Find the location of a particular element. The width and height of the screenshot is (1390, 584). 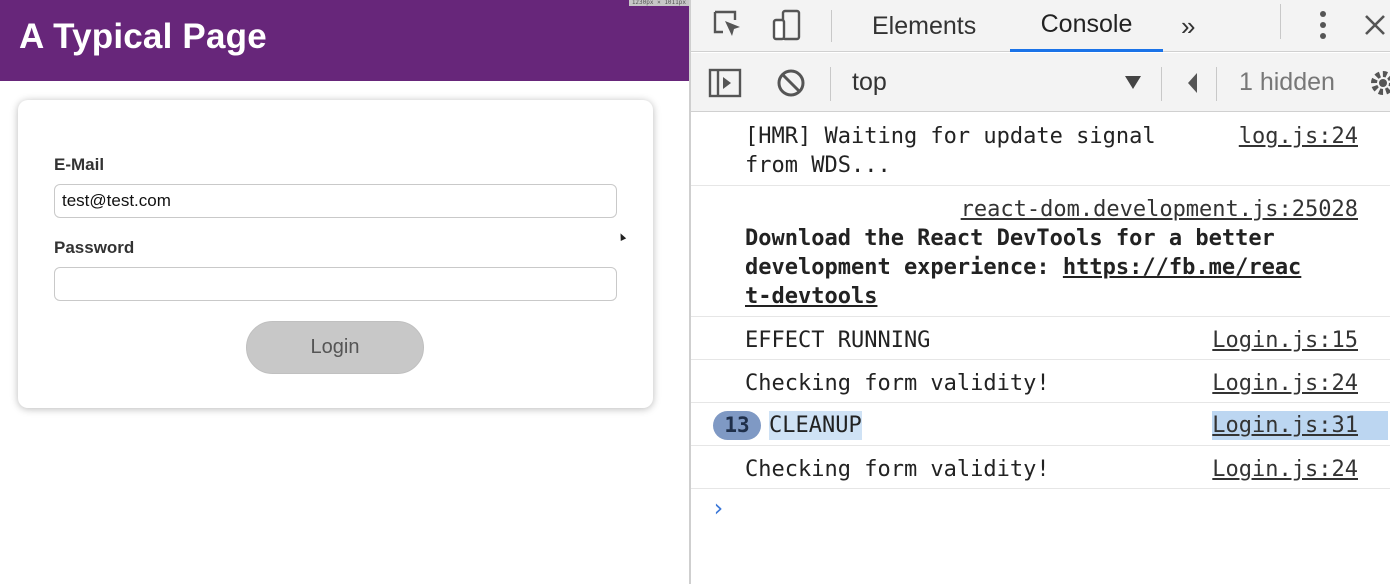

password-field is located at coordinates (335, 284).